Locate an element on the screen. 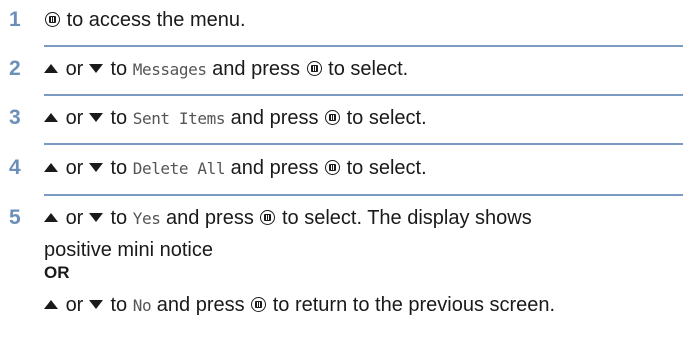  step-5-continuation: positive mini notice is located at coordinates (128, 250).